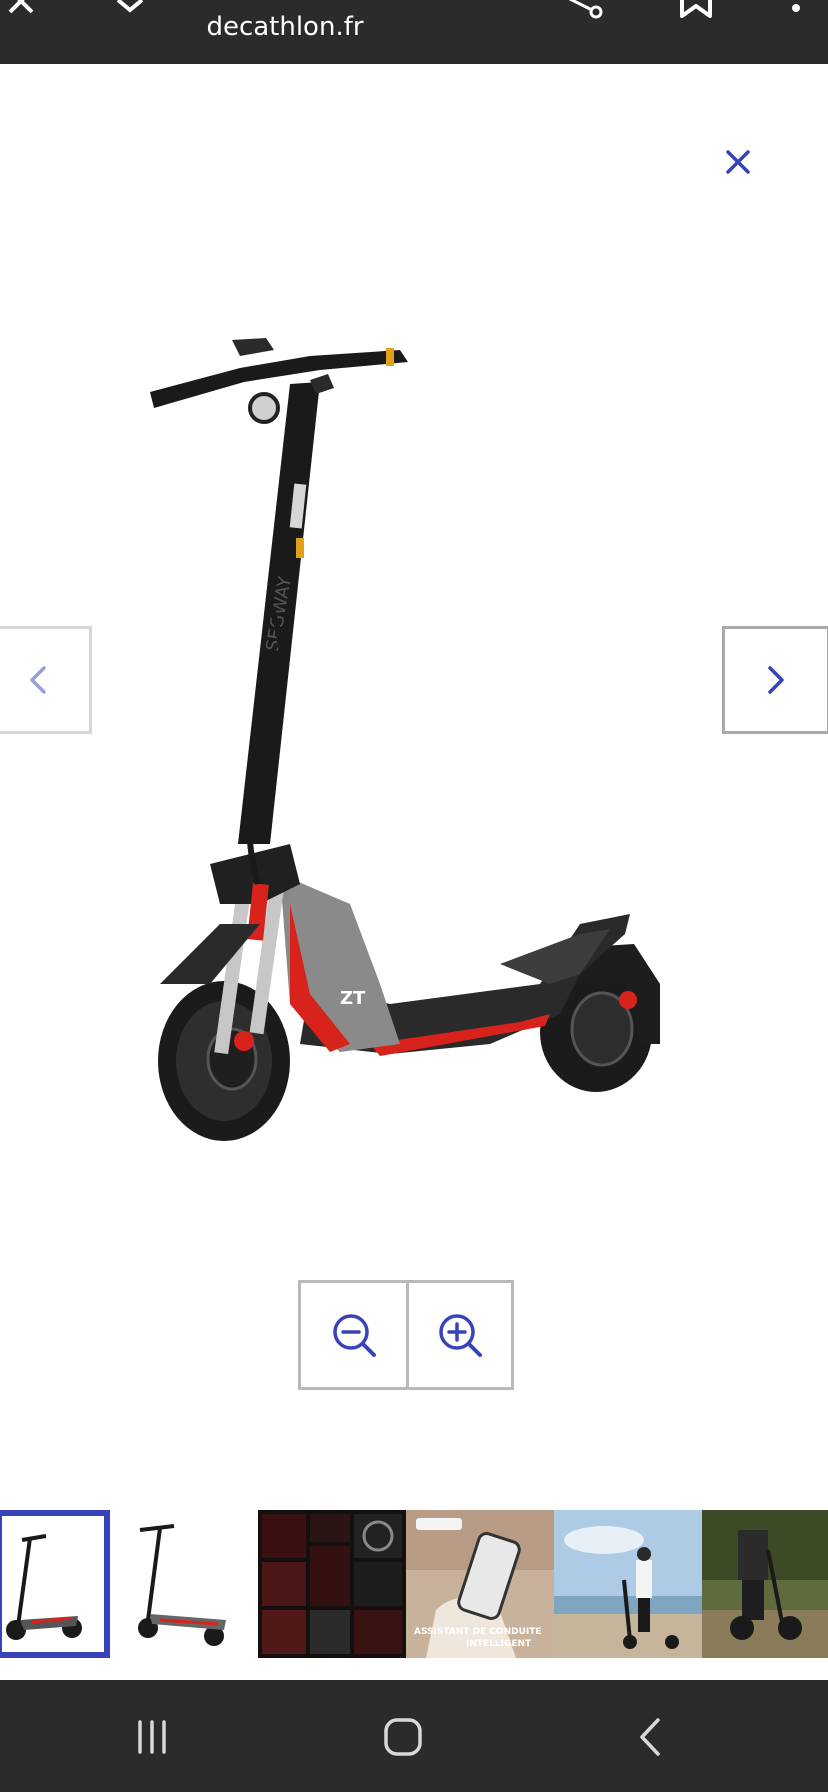 The width and height of the screenshot is (828, 1792). I want to click on previous-image-button, so click(46, 680).